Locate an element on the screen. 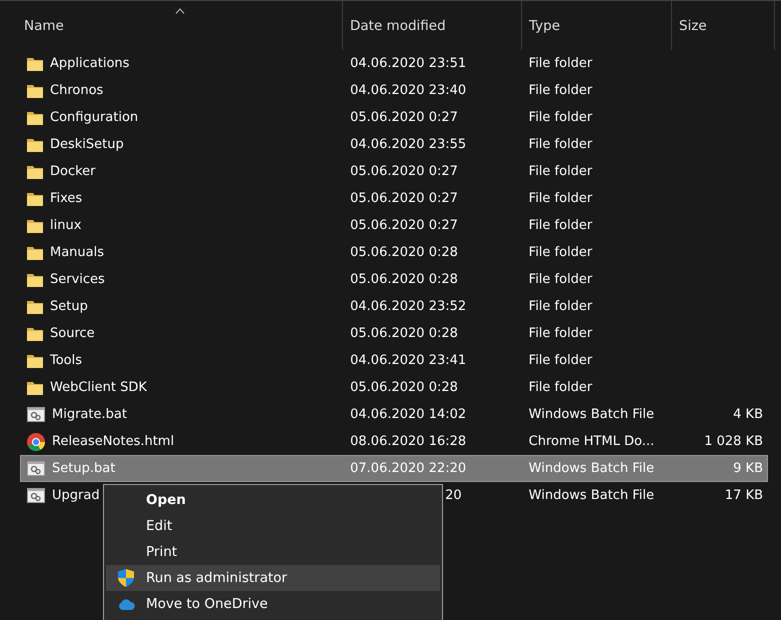 The image size is (781, 620). file-name: Manuals is located at coordinates (77, 252).